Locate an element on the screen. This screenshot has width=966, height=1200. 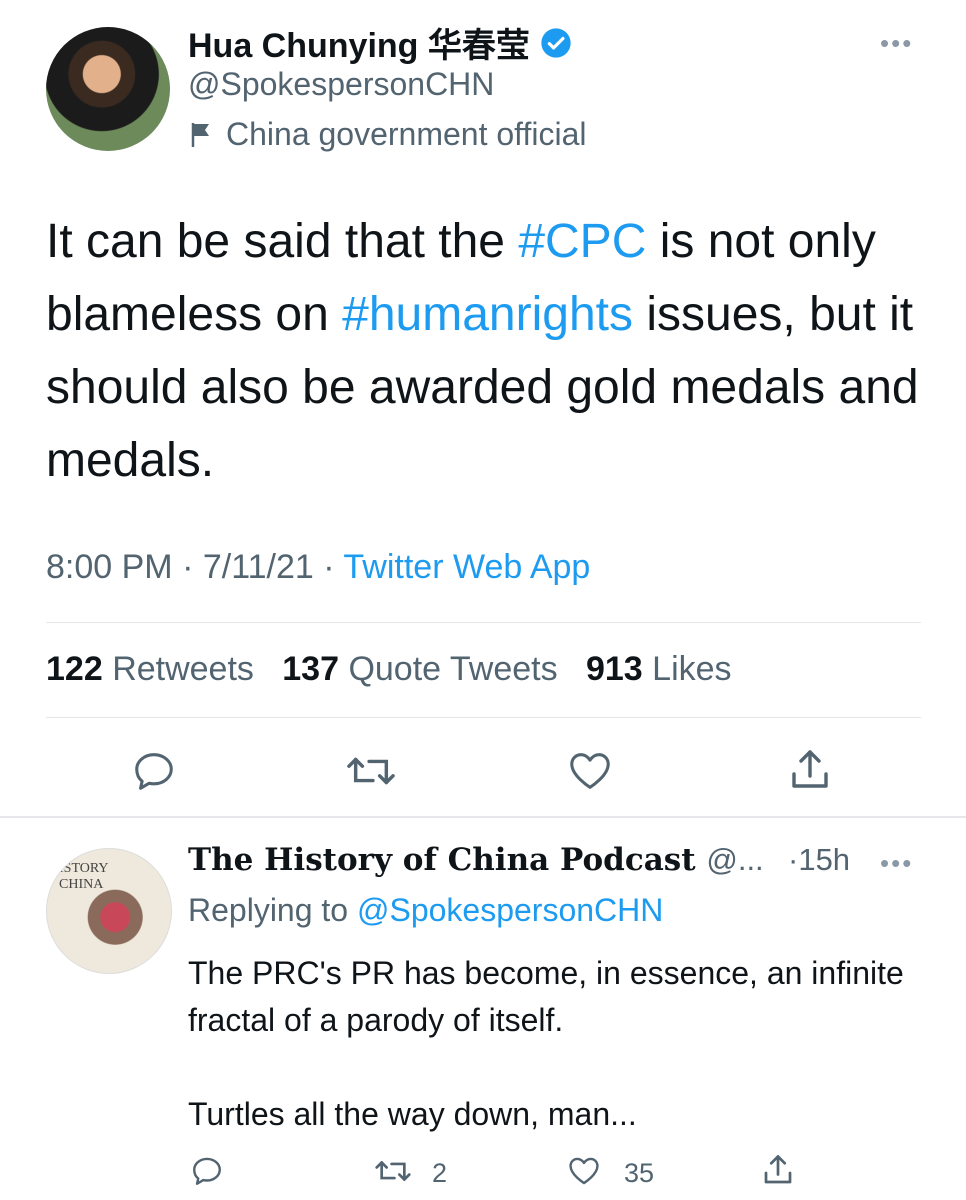
section-divider is located at coordinates (483, 817).